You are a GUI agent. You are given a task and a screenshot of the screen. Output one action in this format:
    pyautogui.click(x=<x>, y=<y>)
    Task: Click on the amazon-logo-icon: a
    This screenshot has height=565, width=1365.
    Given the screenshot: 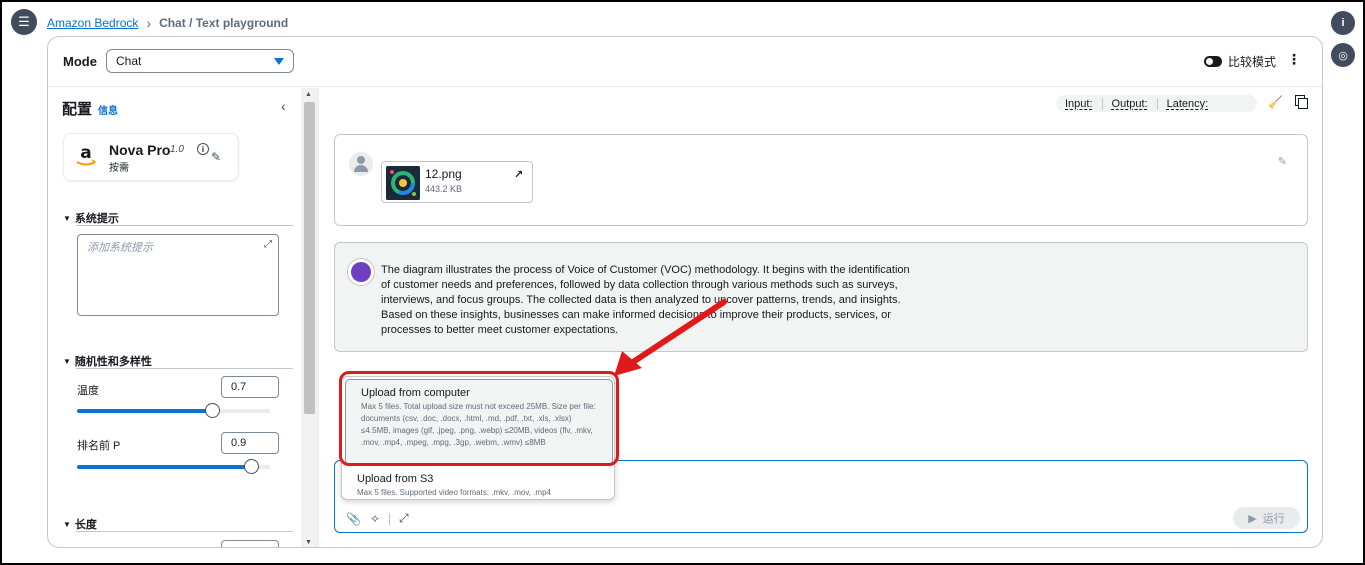 What is the action you would take?
    pyautogui.click(x=86, y=154)
    